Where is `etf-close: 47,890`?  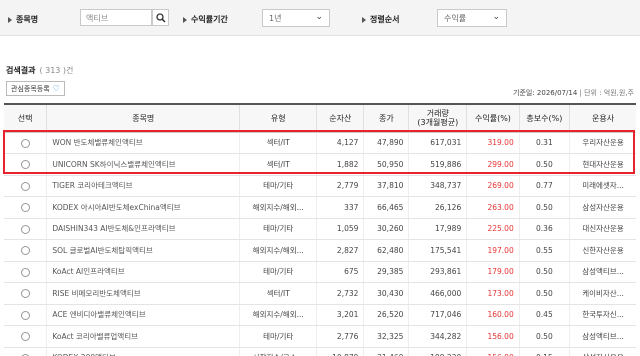
etf-close: 47,890 is located at coordinates (386, 143).